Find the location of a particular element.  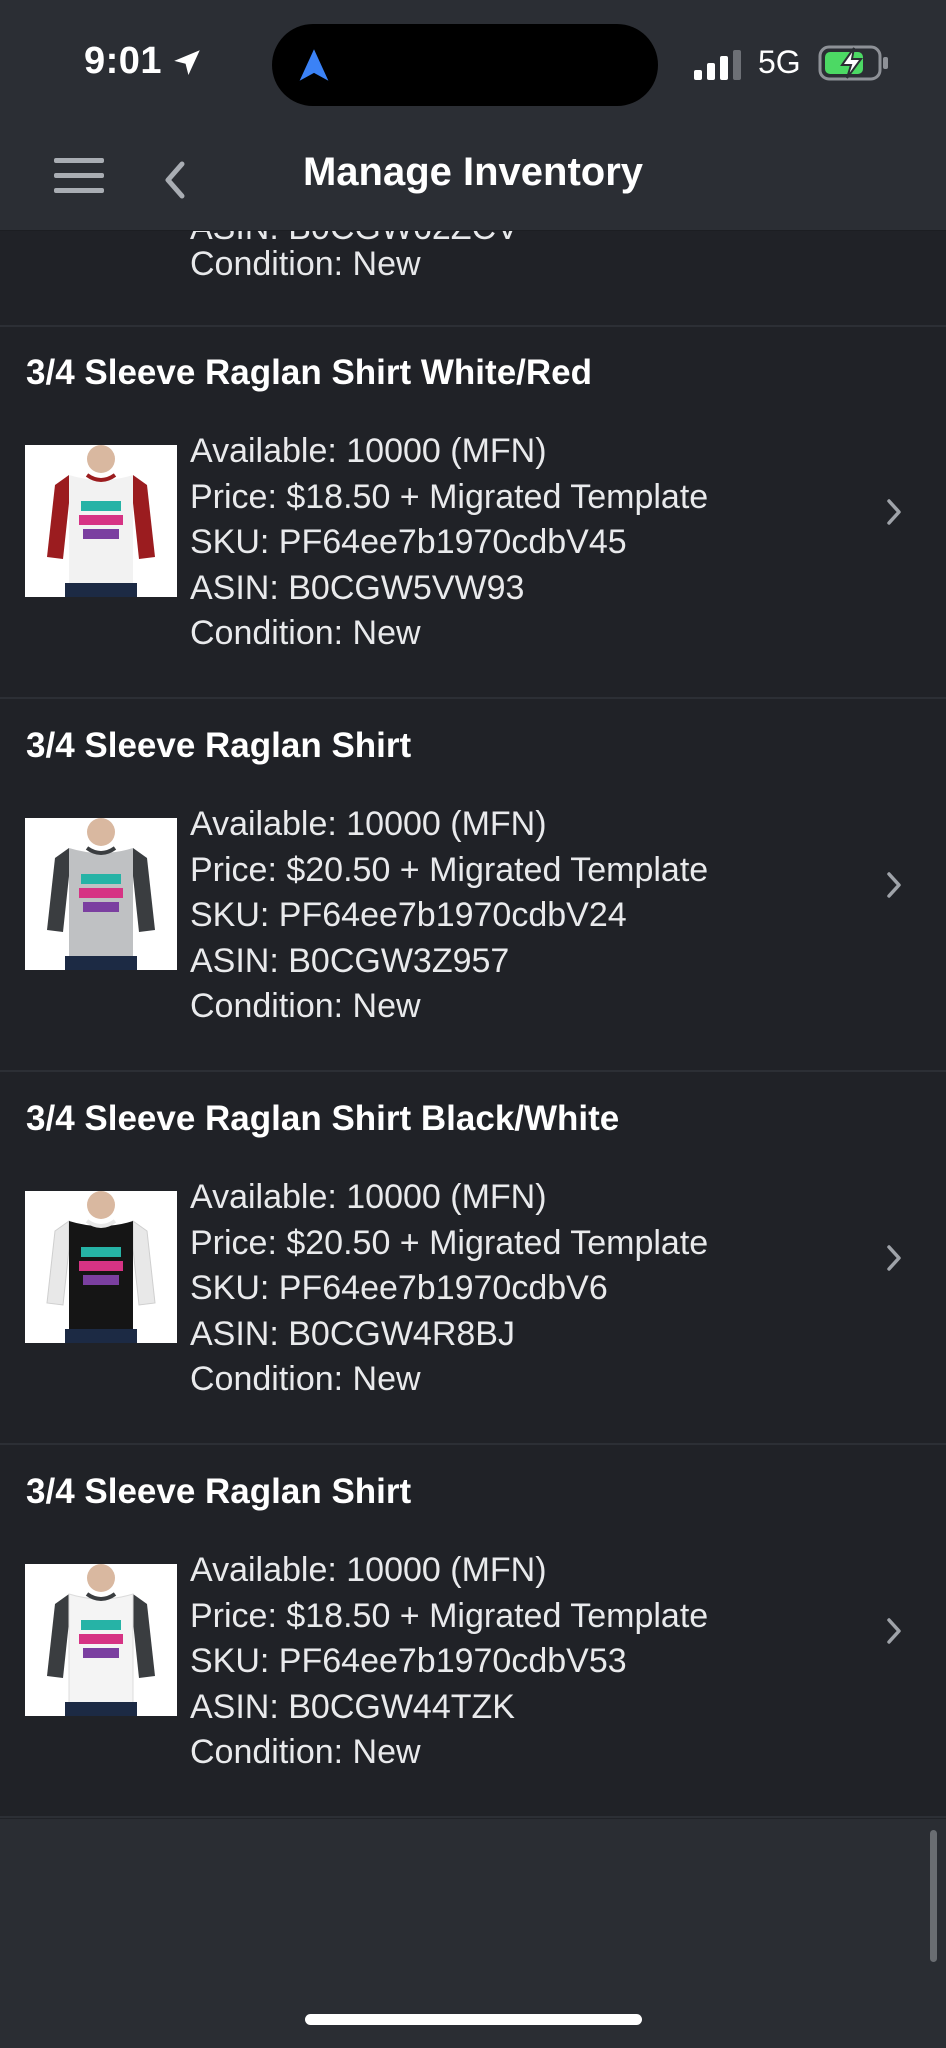

item-sku: SKU: PF64ee7b1970cdbV45 is located at coordinates (408, 542).